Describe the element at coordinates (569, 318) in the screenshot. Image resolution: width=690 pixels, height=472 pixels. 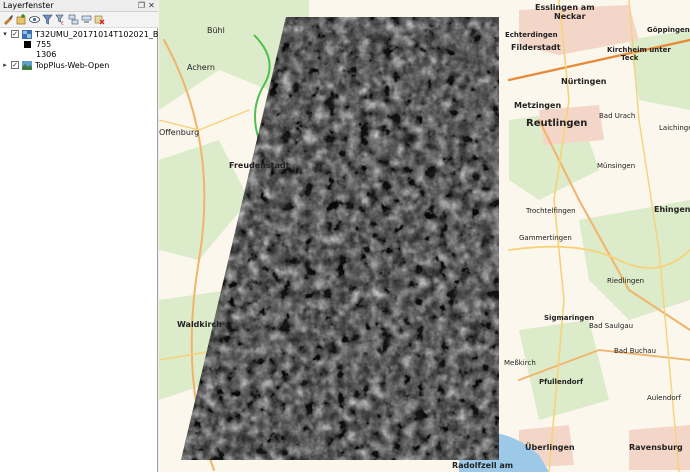
I see `map-label: Sigmaringen` at that location.